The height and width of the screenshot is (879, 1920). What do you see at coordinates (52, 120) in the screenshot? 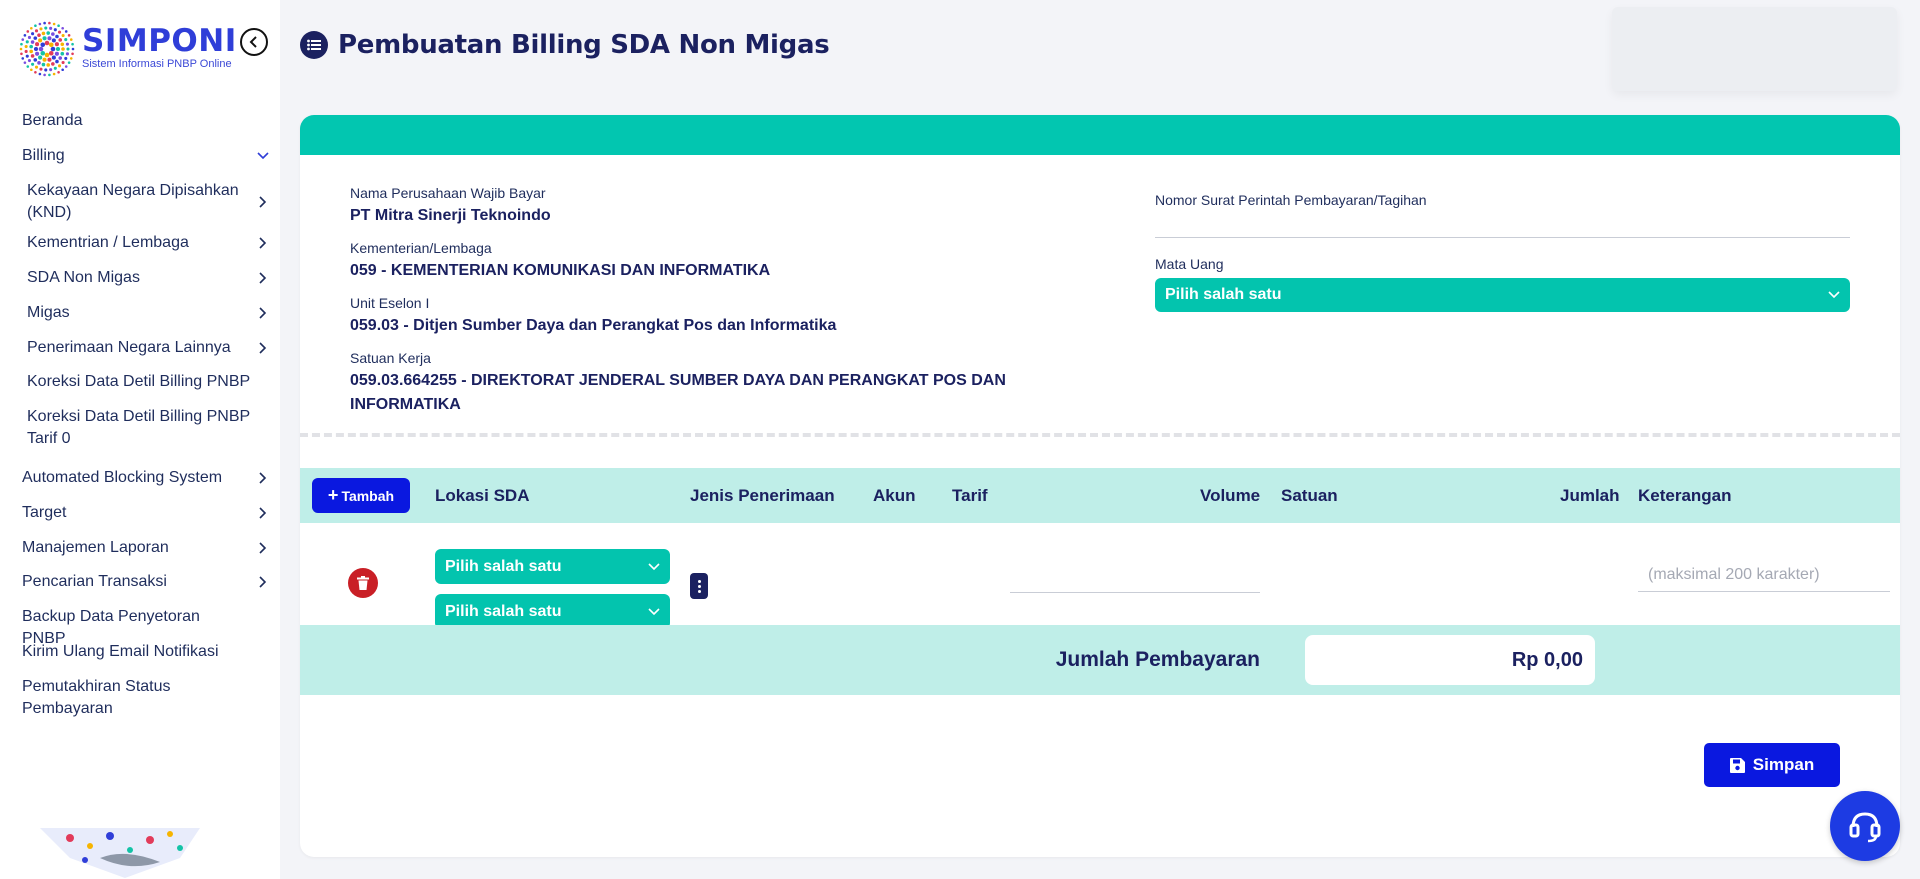
I see `sidebar-item-label: Beranda` at bounding box center [52, 120].